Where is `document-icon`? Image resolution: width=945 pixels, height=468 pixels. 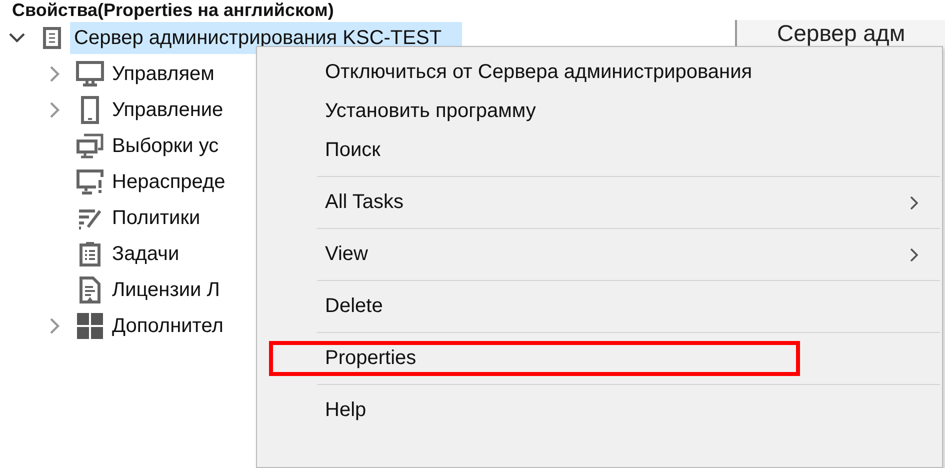 document-icon is located at coordinates (90, 290).